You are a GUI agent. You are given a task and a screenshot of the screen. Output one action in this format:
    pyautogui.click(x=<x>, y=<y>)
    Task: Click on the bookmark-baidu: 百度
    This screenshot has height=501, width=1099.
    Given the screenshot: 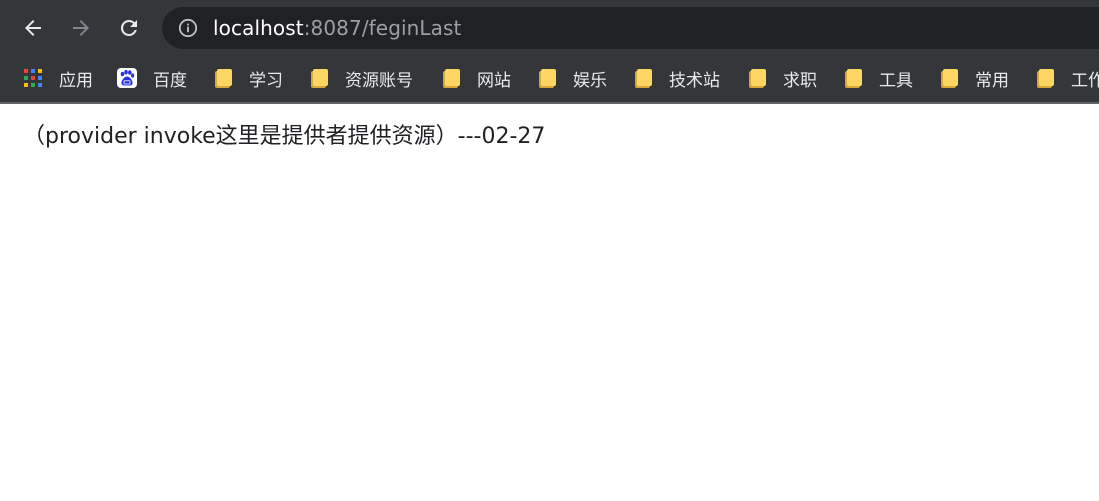 What is the action you would take?
    pyautogui.click(x=152, y=78)
    